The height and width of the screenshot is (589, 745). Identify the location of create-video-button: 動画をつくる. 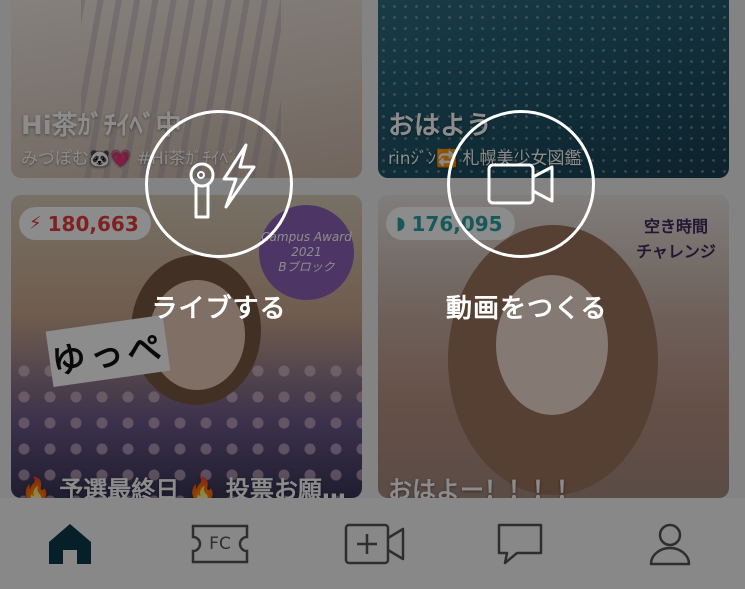
(527, 217).